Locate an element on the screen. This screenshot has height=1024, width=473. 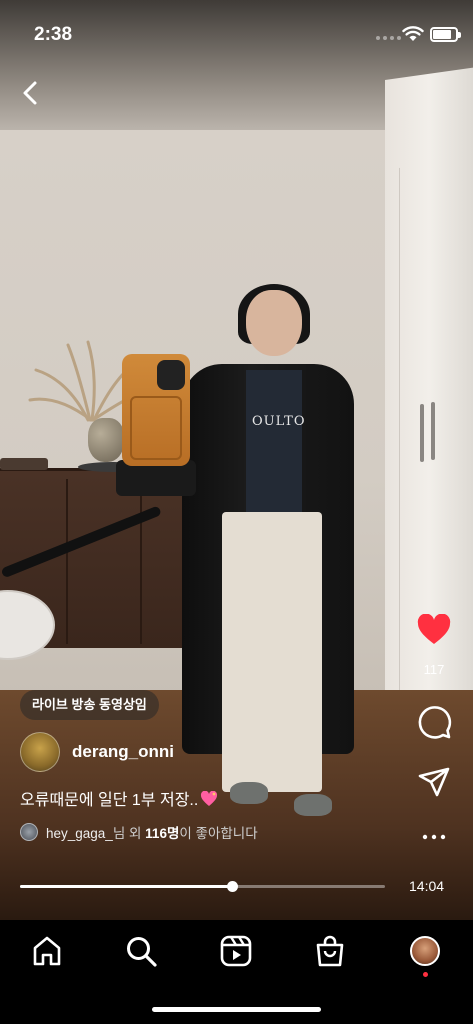
vase is located at coordinates (106, 440).